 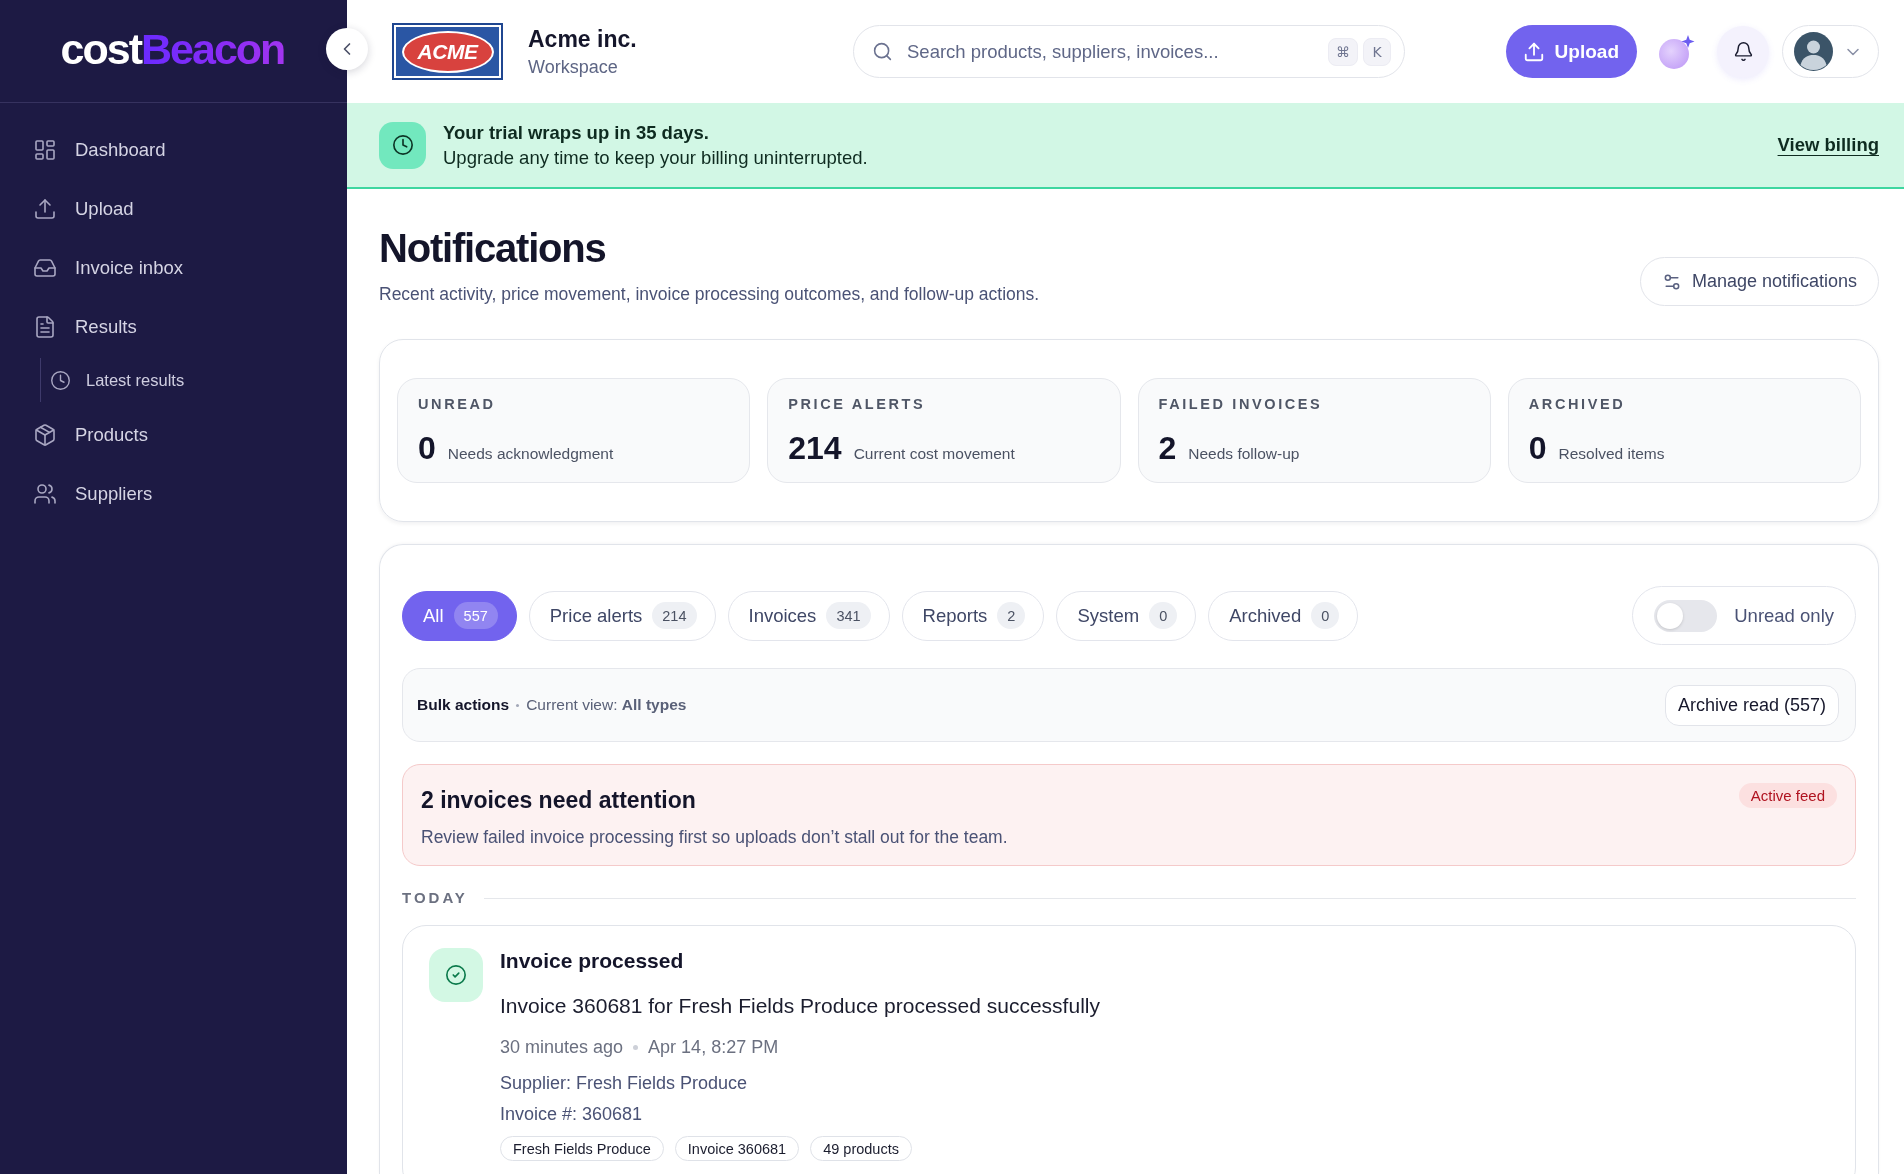 I want to click on feed-status-badge: Active feed, so click(x=1787, y=795).